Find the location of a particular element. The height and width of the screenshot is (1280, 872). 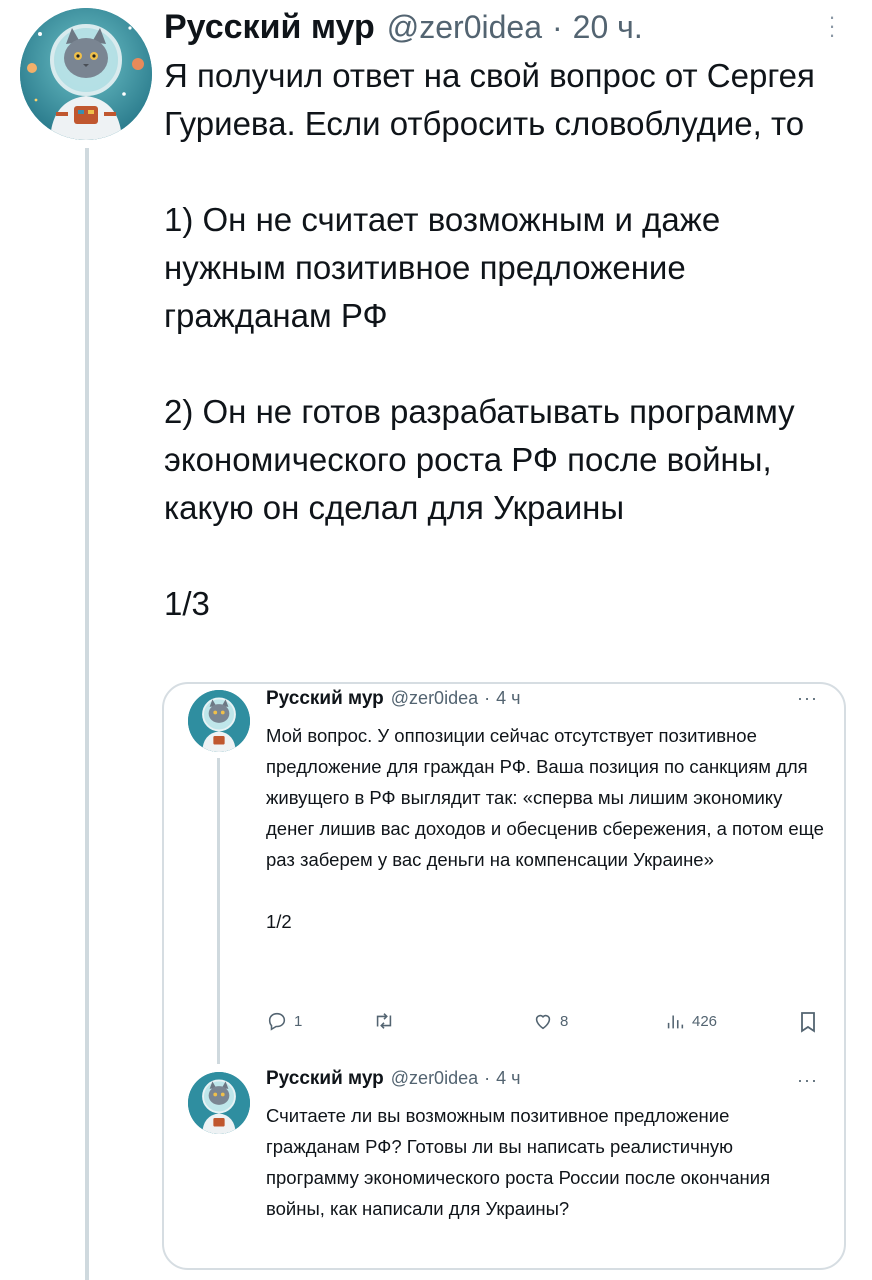

quoted-thread-counter: 1/2 is located at coordinates (279, 921).